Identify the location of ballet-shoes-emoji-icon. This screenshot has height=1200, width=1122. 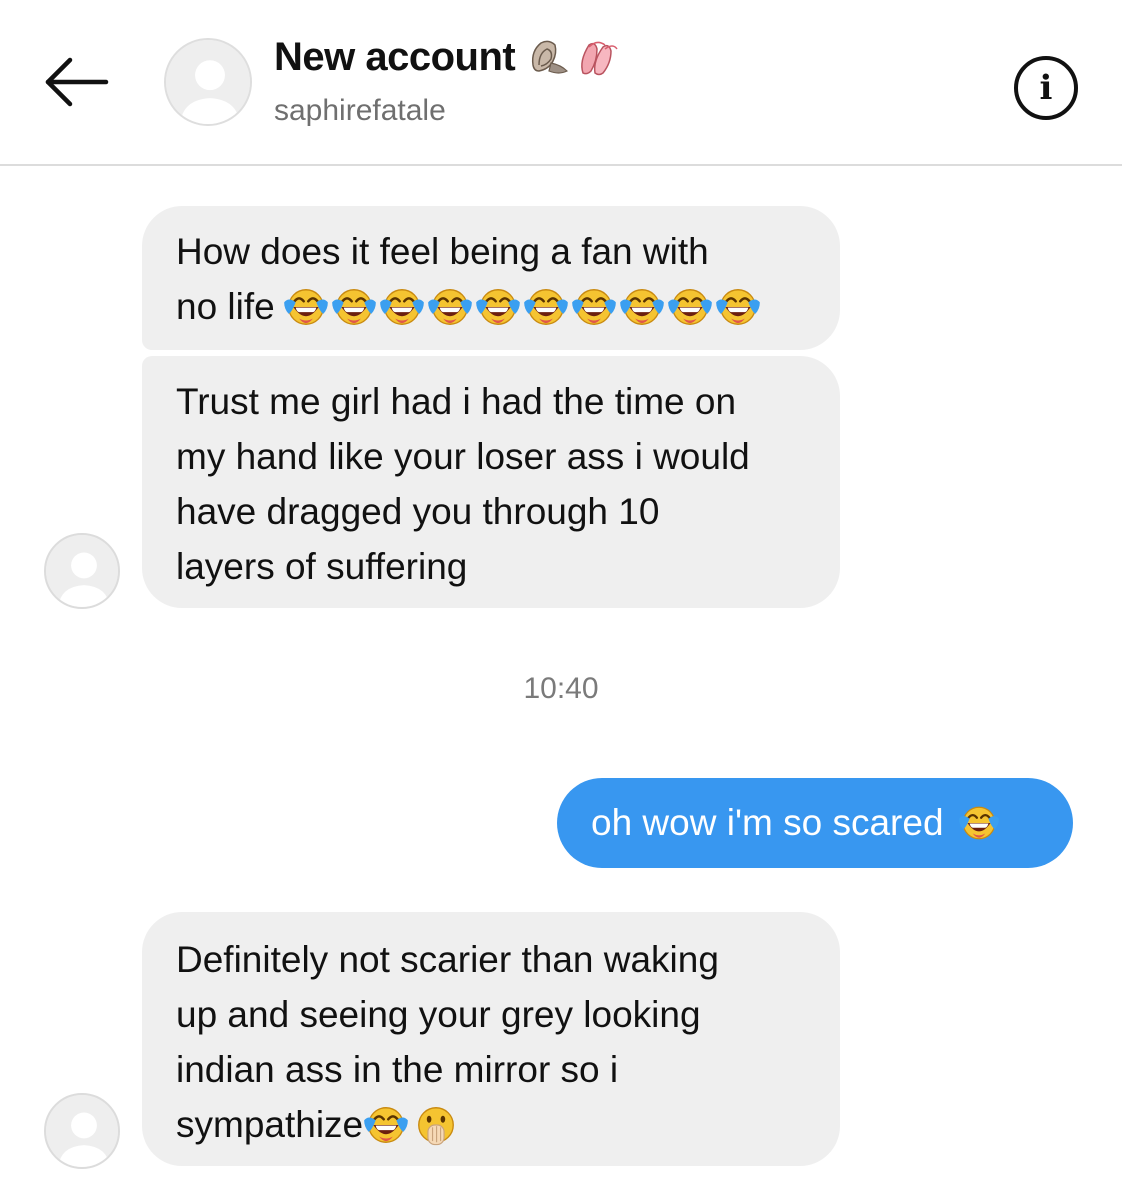
(599, 58).